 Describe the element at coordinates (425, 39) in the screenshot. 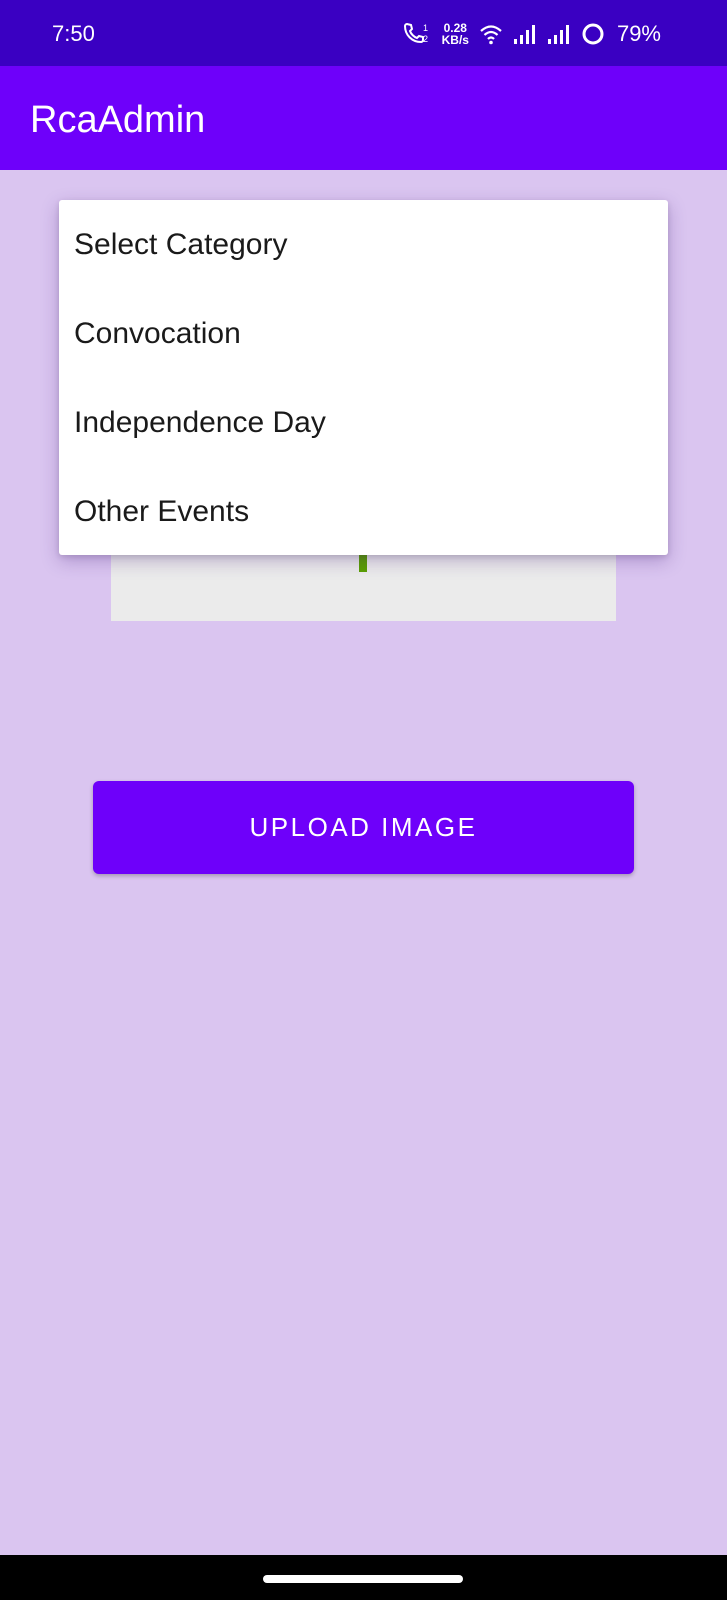

I see `svg-text: 2` at that location.